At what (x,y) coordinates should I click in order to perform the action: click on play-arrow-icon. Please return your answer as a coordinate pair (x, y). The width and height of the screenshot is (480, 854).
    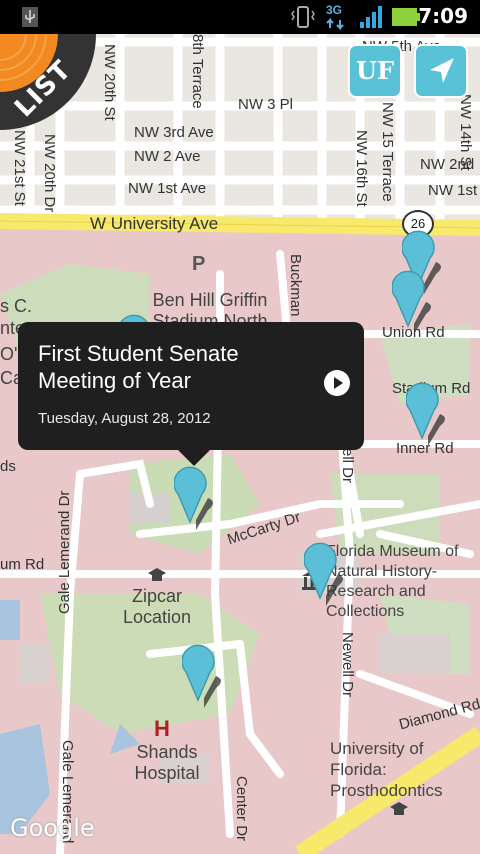
    Looking at the image, I should click on (338, 383).